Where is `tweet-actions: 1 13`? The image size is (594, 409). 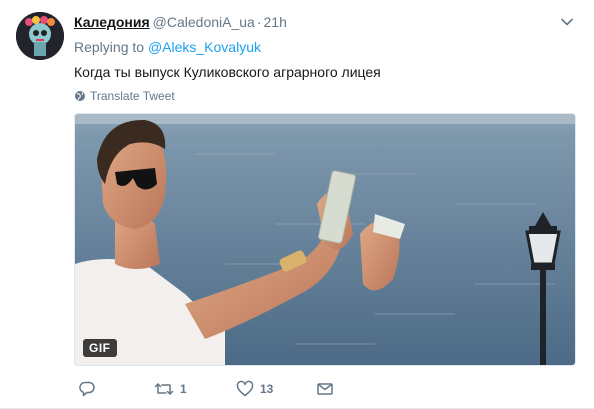 tweet-actions: 1 13 is located at coordinates (224, 389).